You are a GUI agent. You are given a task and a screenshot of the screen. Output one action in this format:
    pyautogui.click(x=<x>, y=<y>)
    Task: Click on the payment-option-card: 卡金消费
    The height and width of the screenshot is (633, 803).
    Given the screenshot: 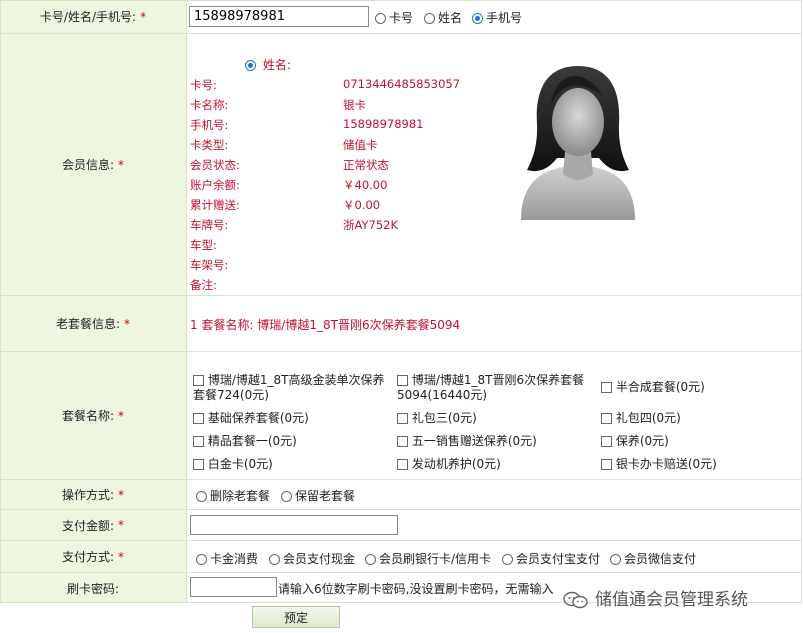 What is the action you would take?
    pyautogui.click(x=227, y=558)
    